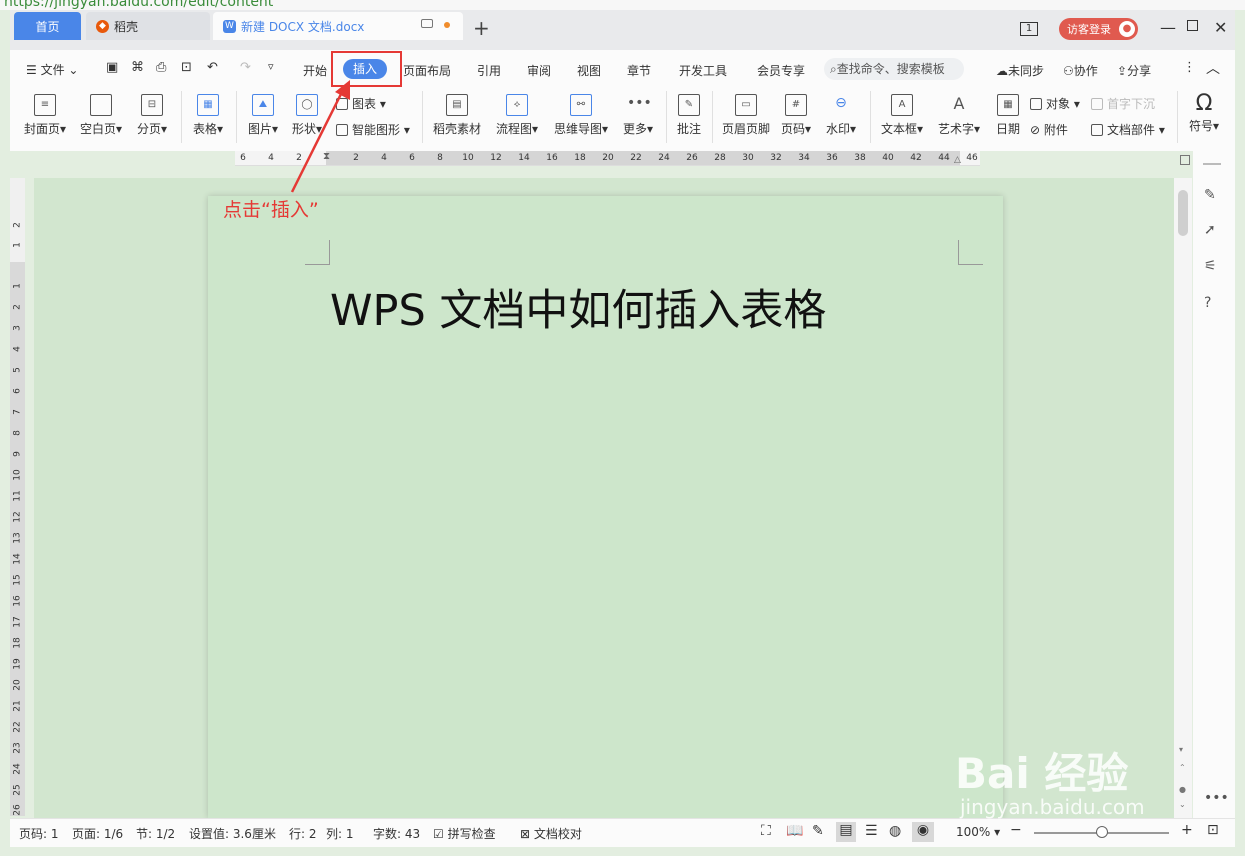 The height and width of the screenshot is (856, 1245). Describe the element at coordinates (101, 115) in the screenshot. I see `blank-page-button: 空白页▾` at that location.